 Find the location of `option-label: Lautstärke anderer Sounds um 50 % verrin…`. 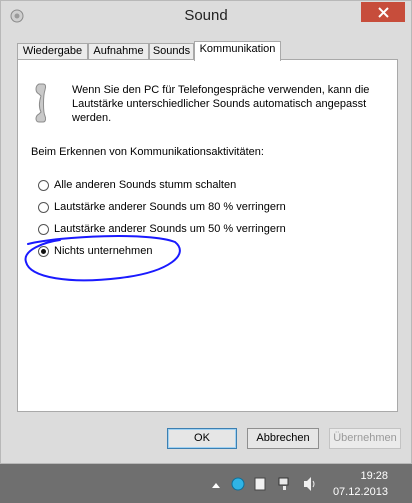

option-label: Lautstärke anderer Sounds um 50 % verrin… is located at coordinates (170, 229).